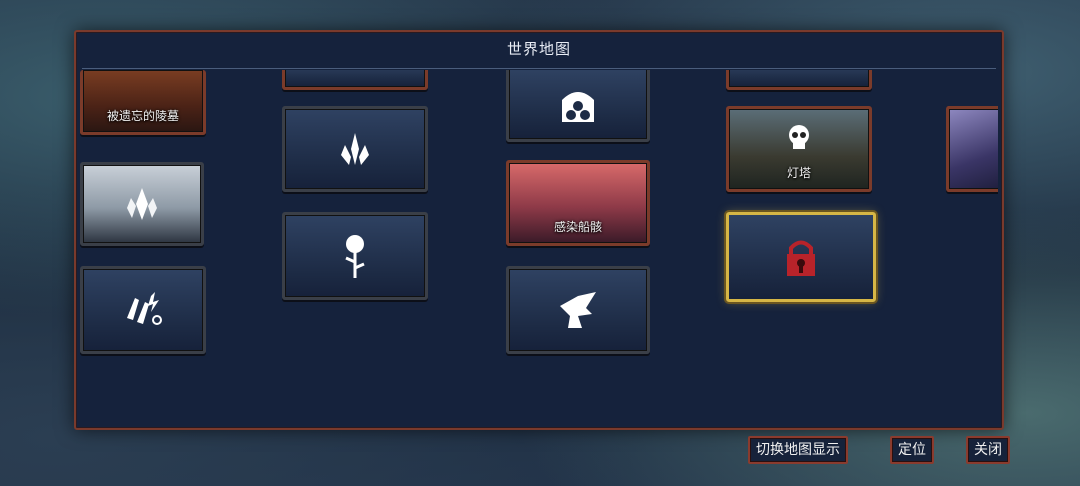  What do you see at coordinates (143, 102) in the screenshot?
I see `map-node-forgotten-tomb: 被遗忘的陵墓` at bounding box center [143, 102].